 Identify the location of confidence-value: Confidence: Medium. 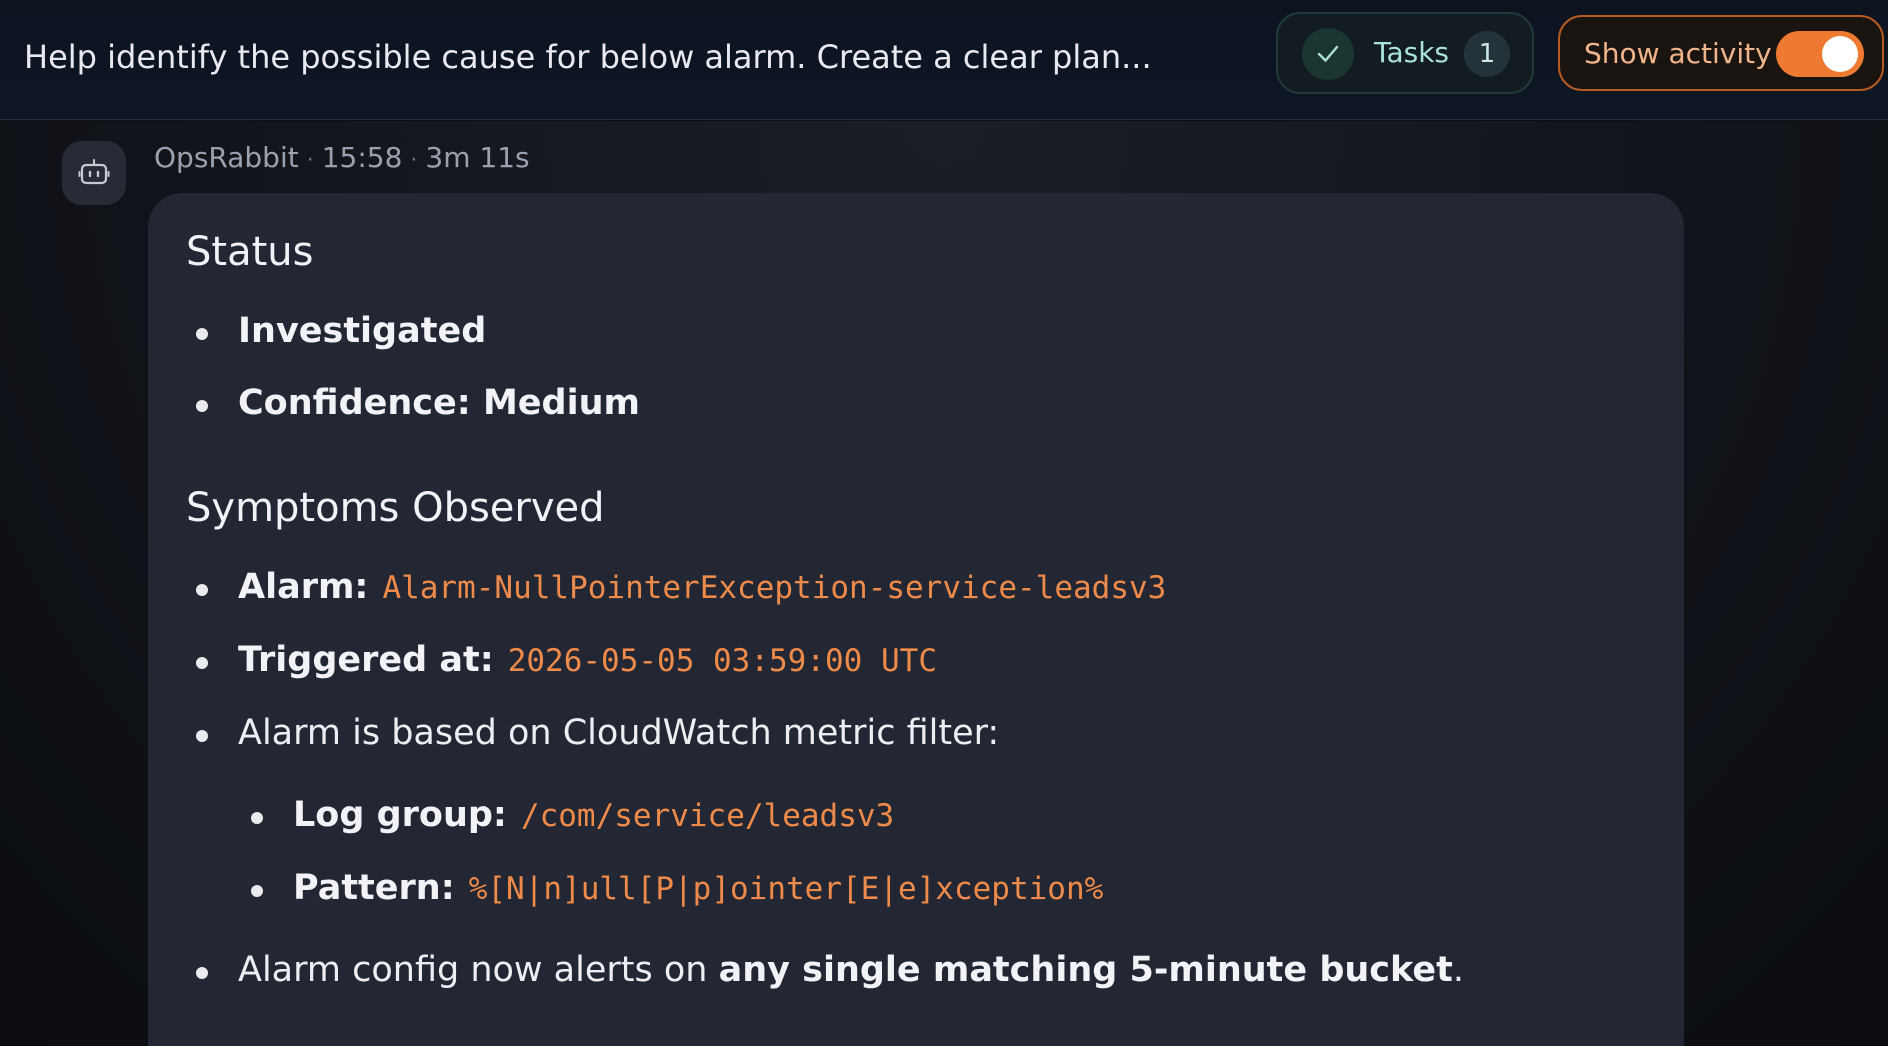
(439, 403).